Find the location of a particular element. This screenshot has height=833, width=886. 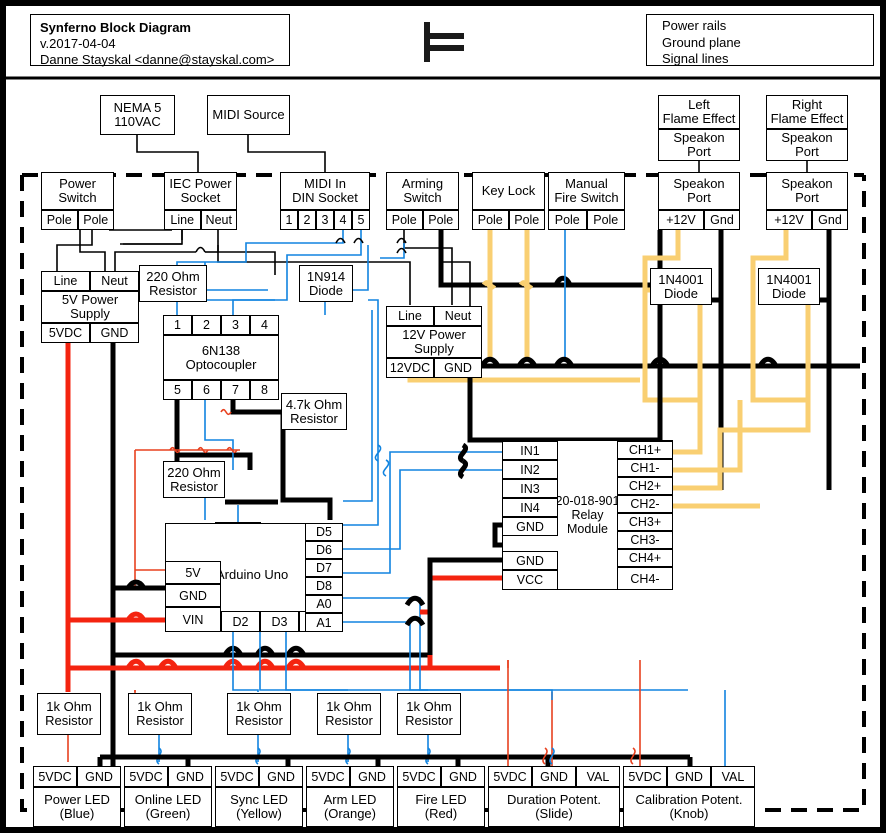

right-flame-speakon-port: Speakon Port is located at coordinates (807, 145).